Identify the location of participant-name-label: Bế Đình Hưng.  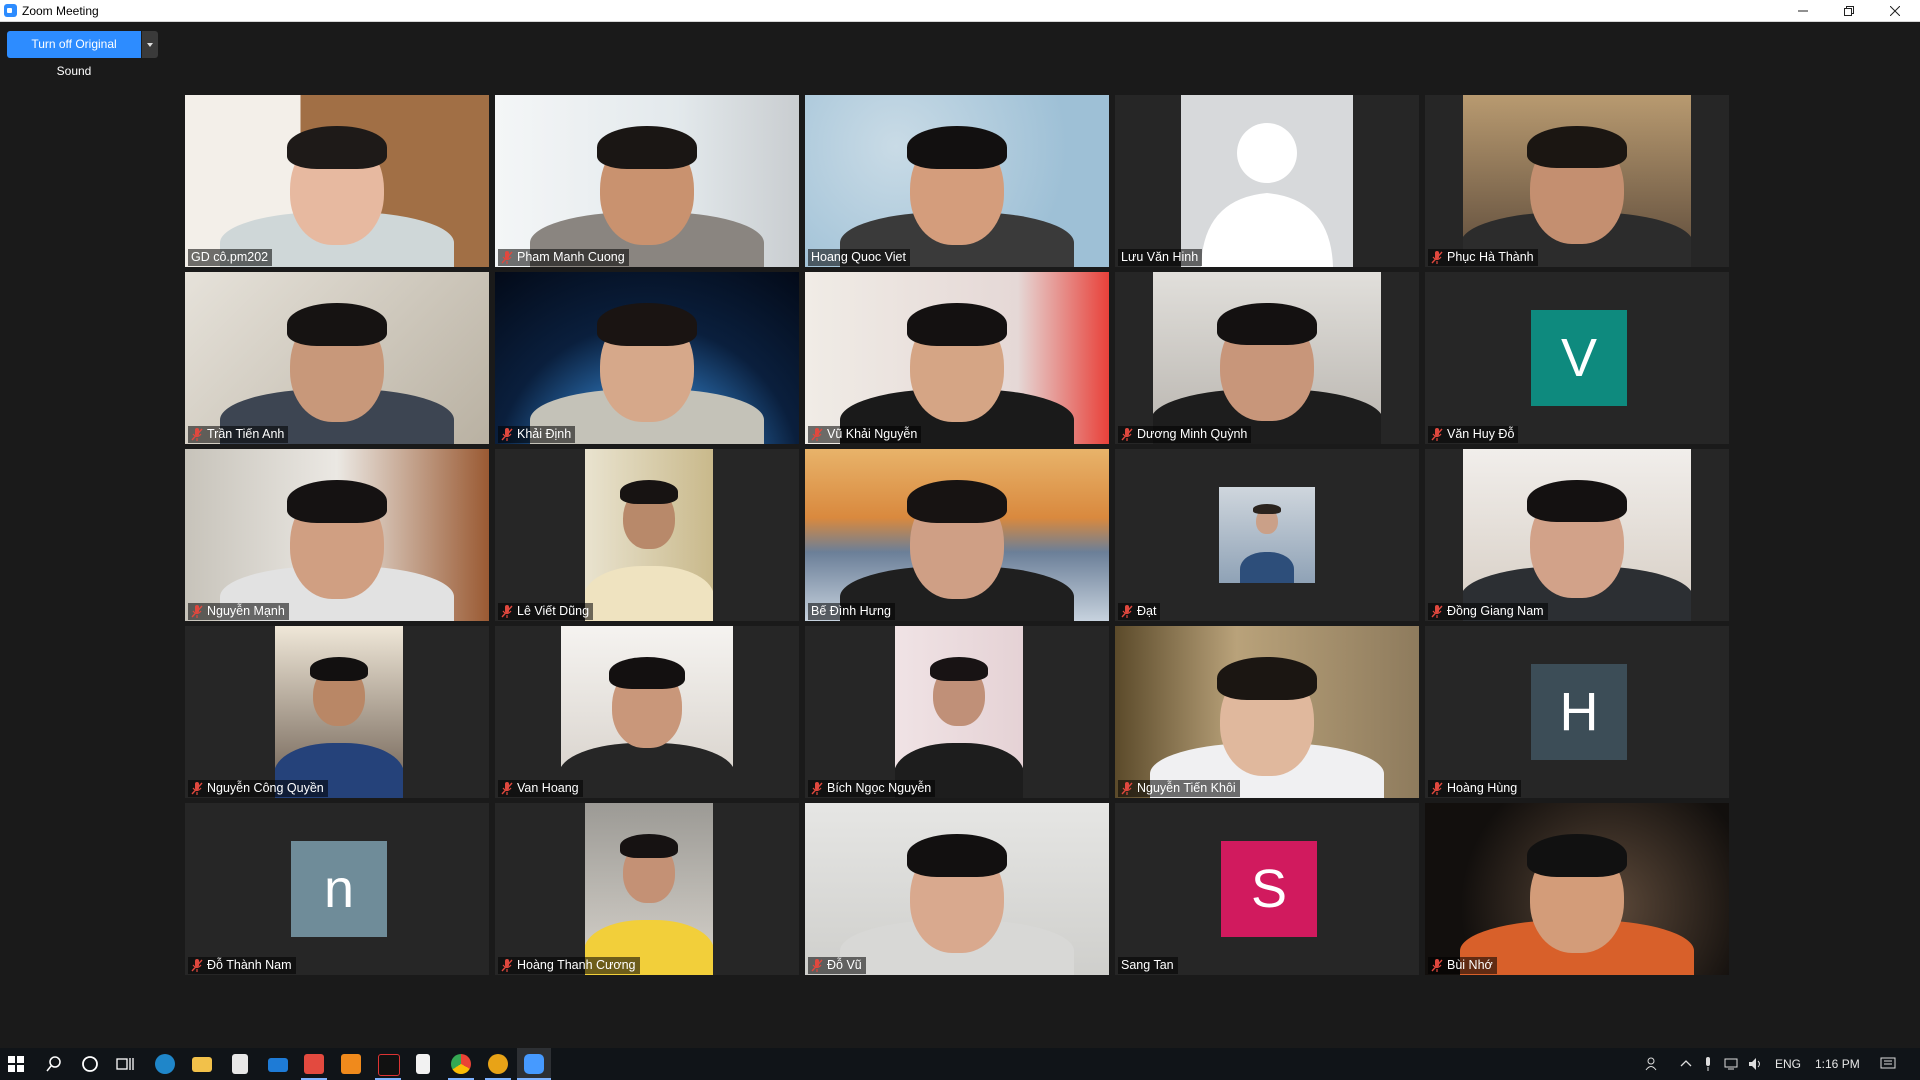
(851, 611).